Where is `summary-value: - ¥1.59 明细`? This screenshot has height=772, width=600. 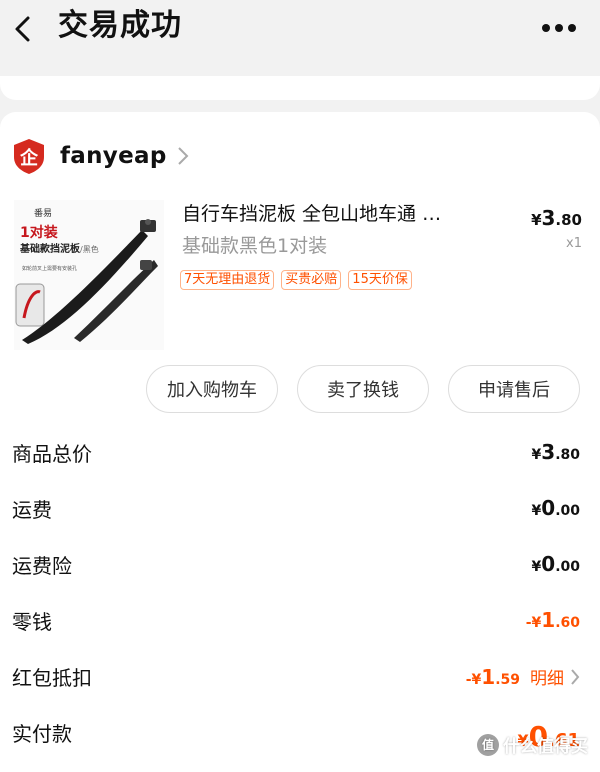 summary-value: - ¥1.59 明细 is located at coordinates (523, 676).